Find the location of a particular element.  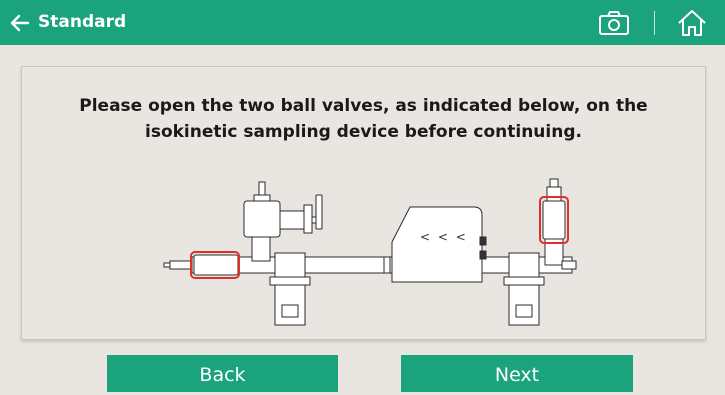

flow-direction-label: < < < is located at coordinates (444, 237).